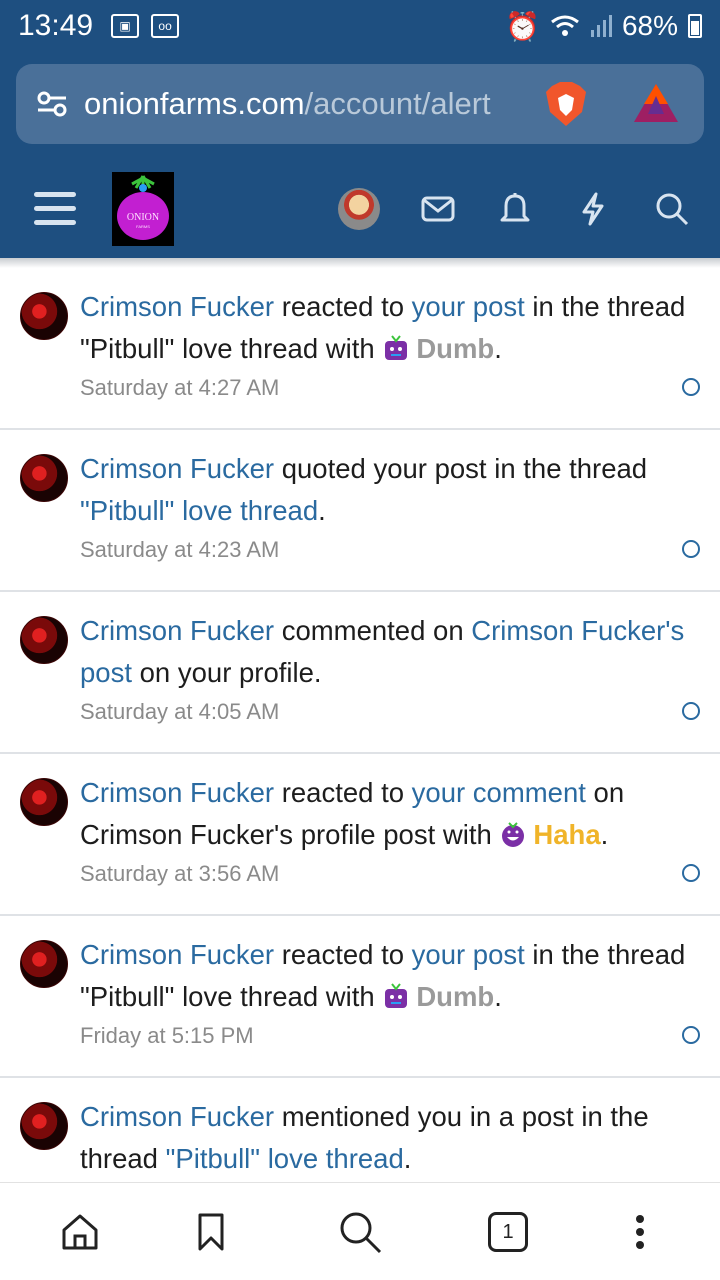  I want to click on alert-time: Saturday at 3:56 AM, so click(392, 874).